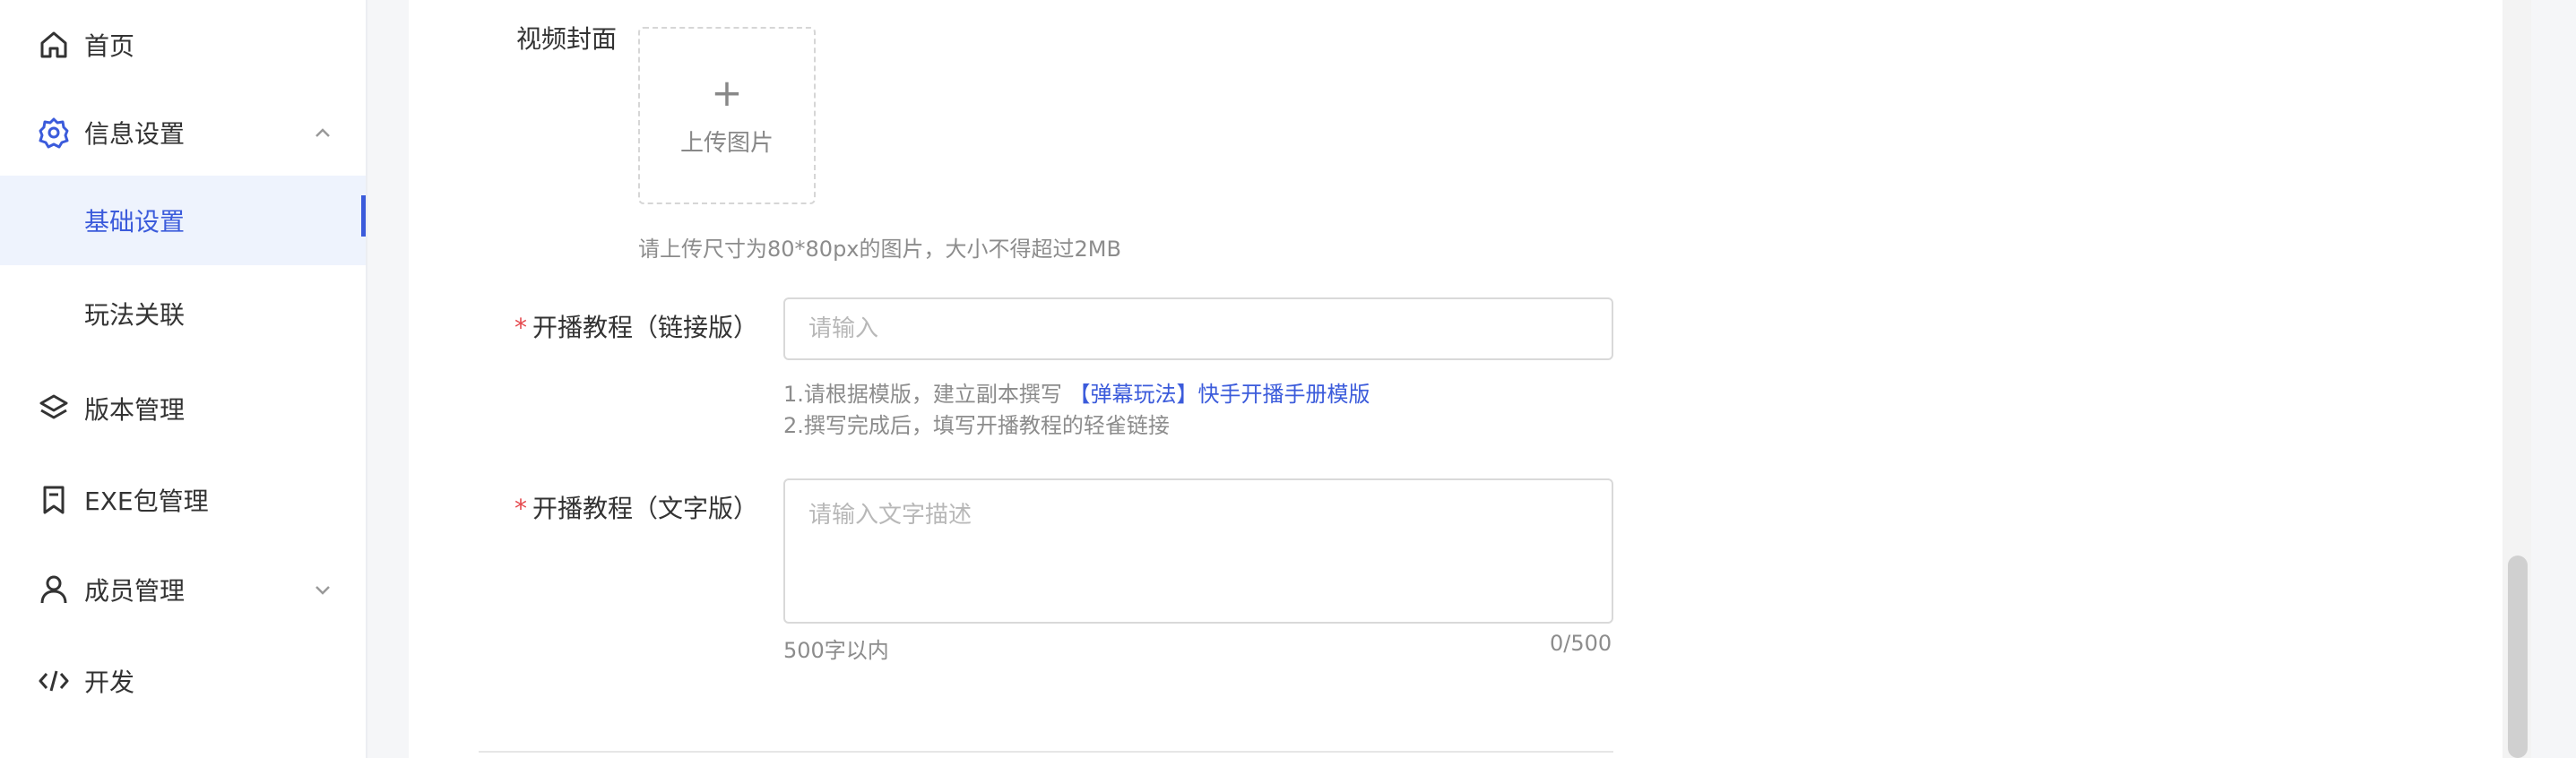 The image size is (2576, 758). I want to click on chevron-down-icon, so click(322, 589).